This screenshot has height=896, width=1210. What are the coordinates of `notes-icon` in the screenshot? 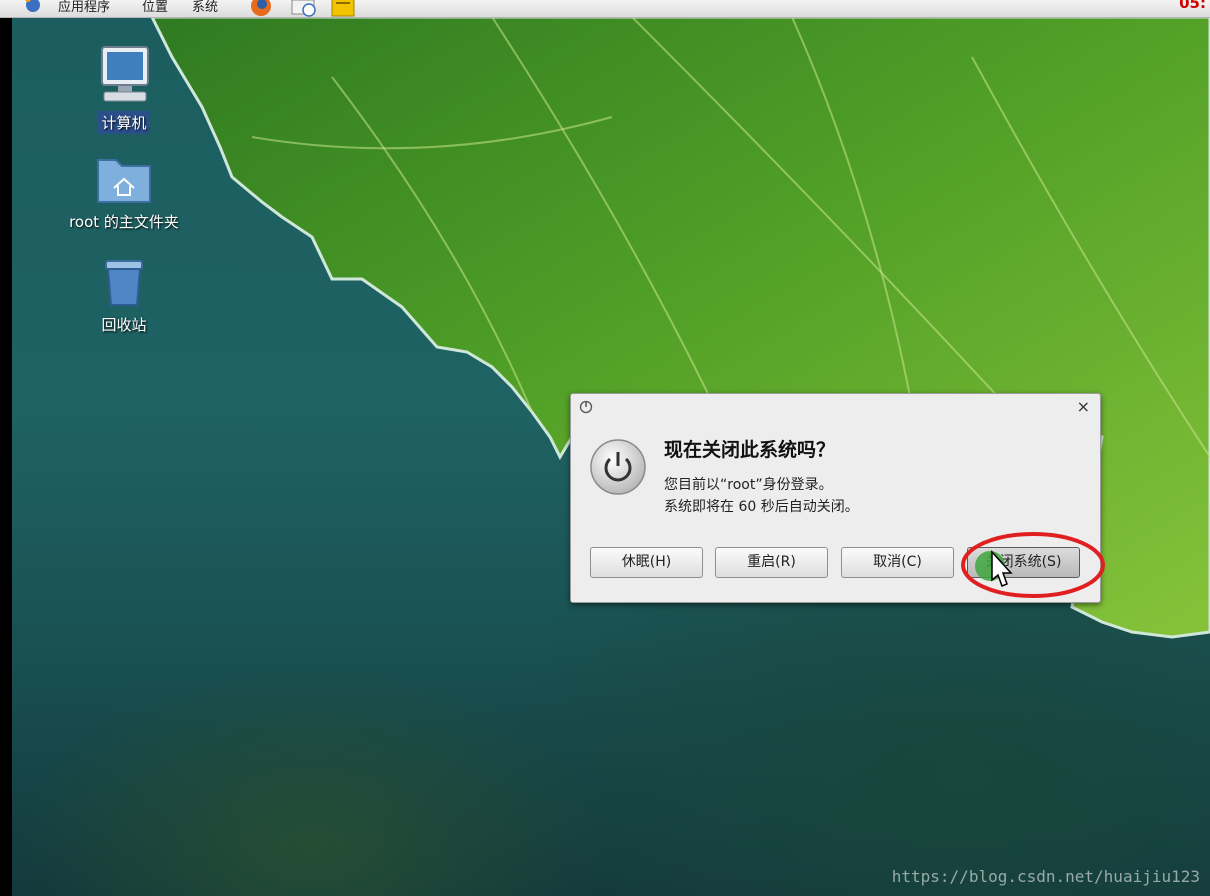 It's located at (343, 9).